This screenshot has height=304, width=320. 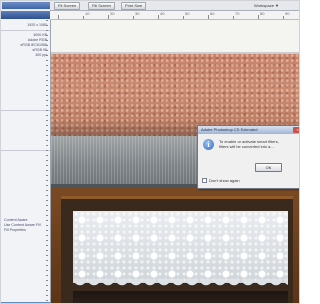 What do you see at coordinates (112, 13) in the screenshot?
I see `ruler-label: 20` at bounding box center [112, 13].